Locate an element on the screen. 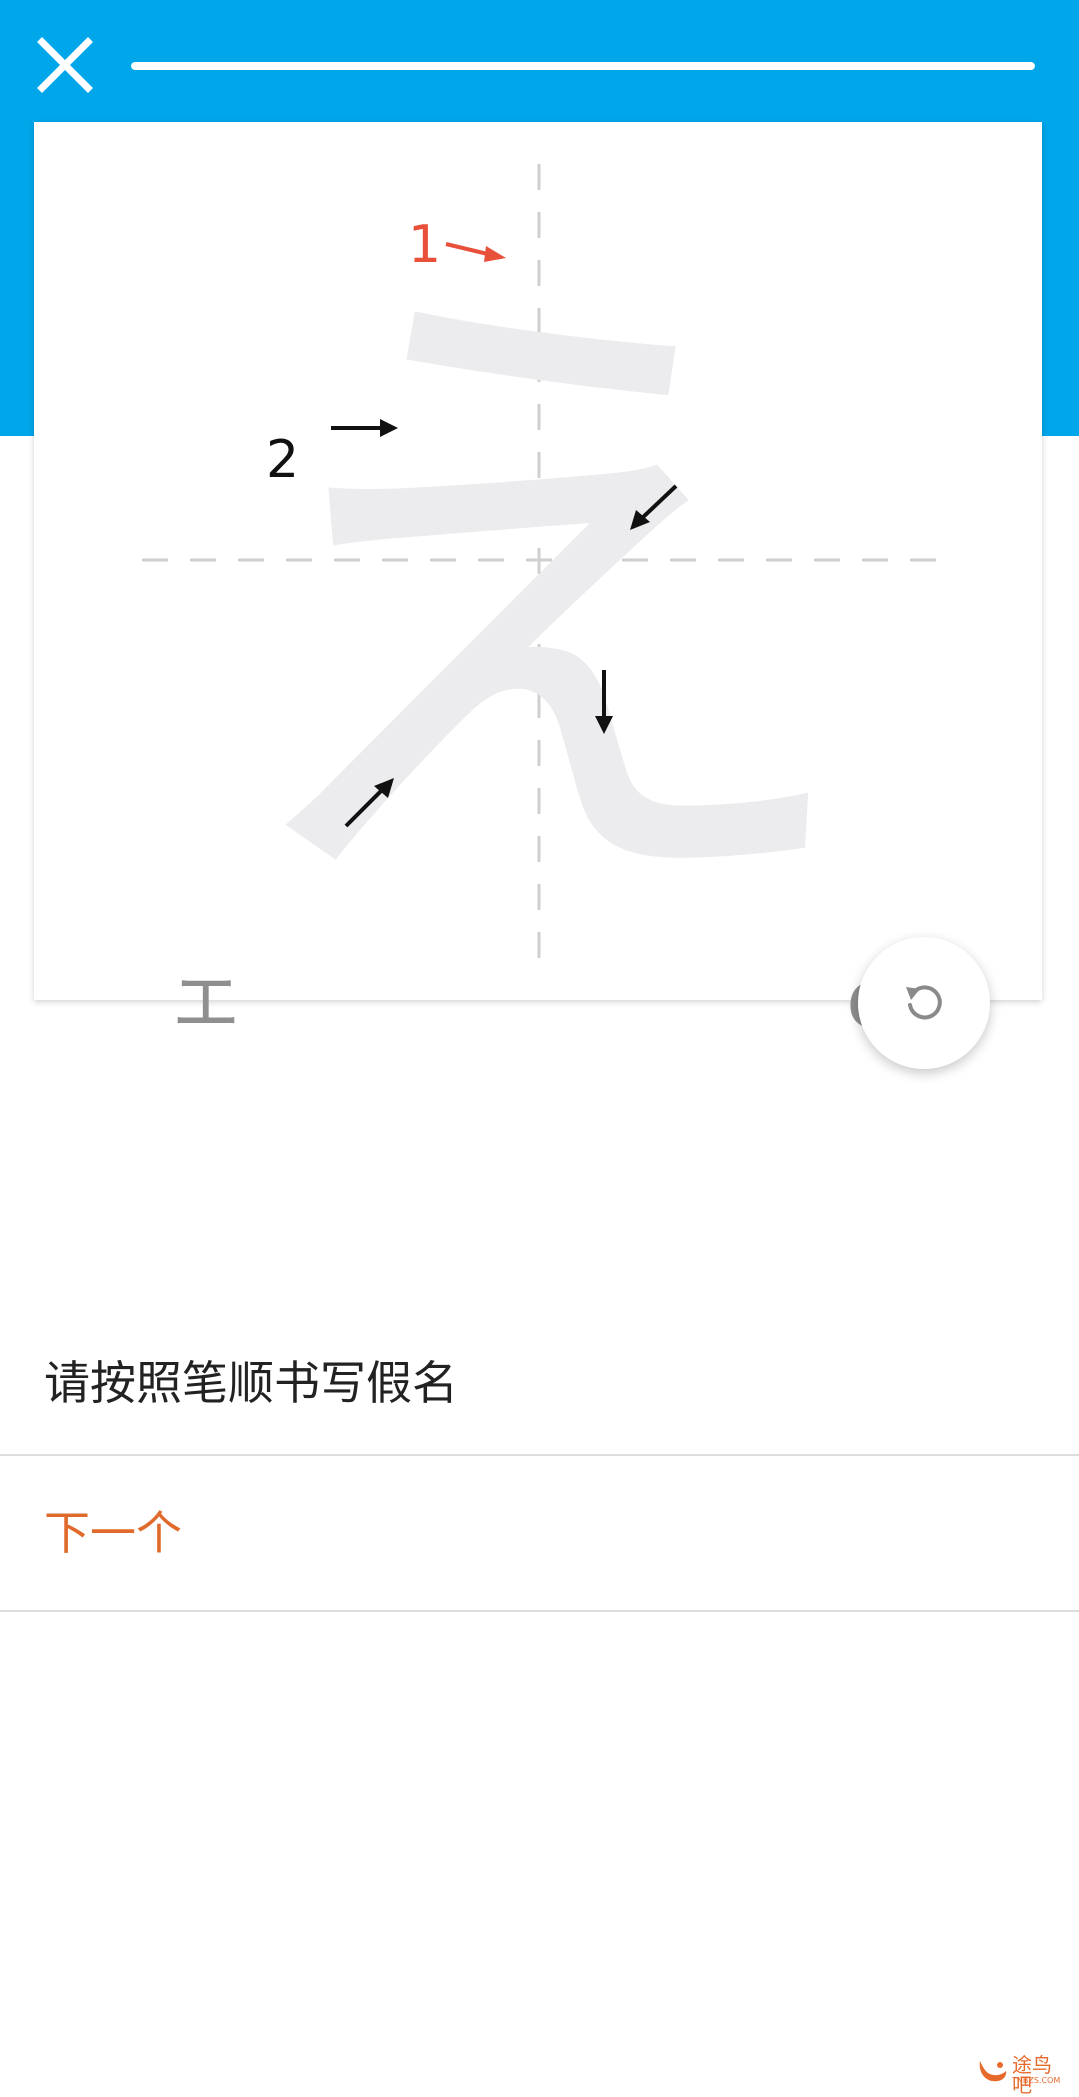  progress-bar-fill is located at coordinates (583, 66).